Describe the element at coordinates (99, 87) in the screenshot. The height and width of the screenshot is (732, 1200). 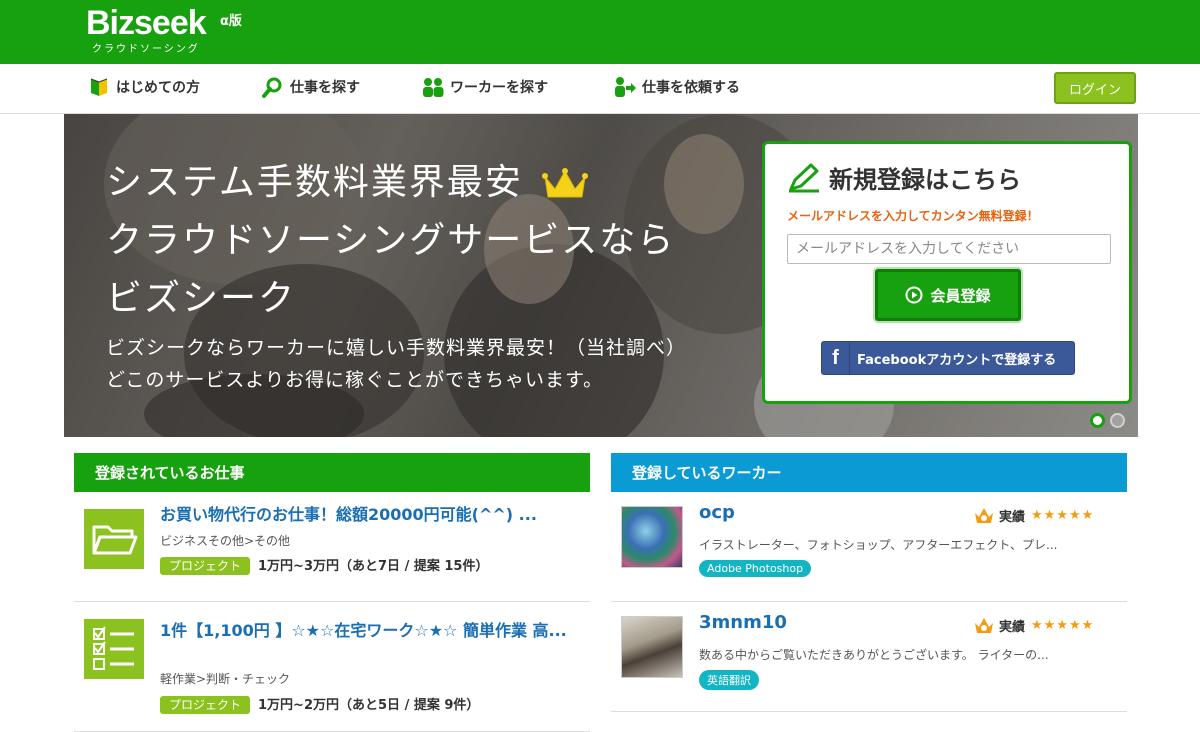
I see `beginner-mark-icon` at that location.